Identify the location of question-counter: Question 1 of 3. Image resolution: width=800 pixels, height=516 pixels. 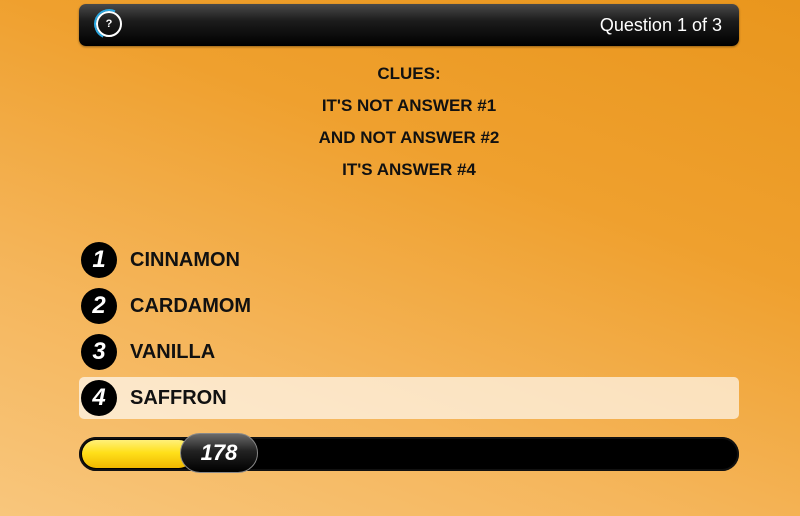
(660, 25).